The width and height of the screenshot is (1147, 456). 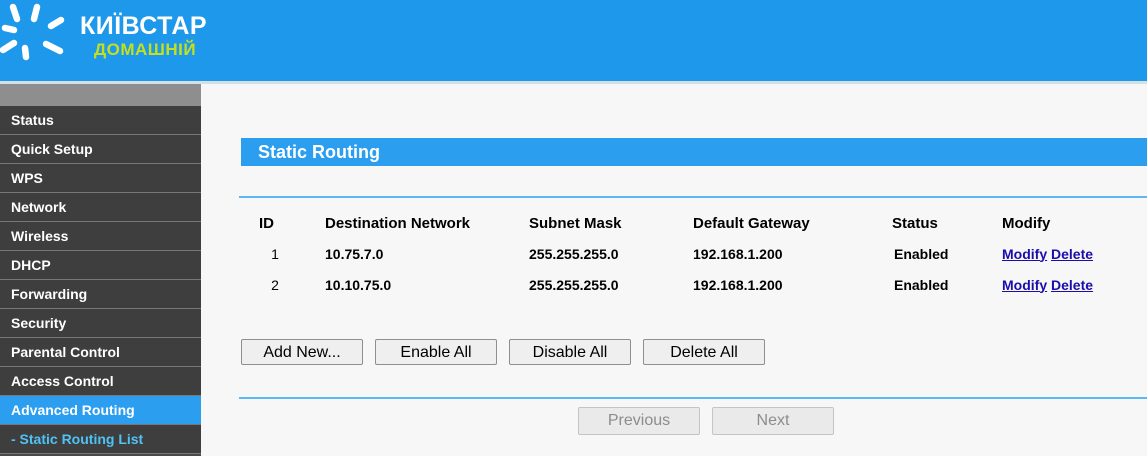 I want to click on previous-button: Previous, so click(x=639, y=421).